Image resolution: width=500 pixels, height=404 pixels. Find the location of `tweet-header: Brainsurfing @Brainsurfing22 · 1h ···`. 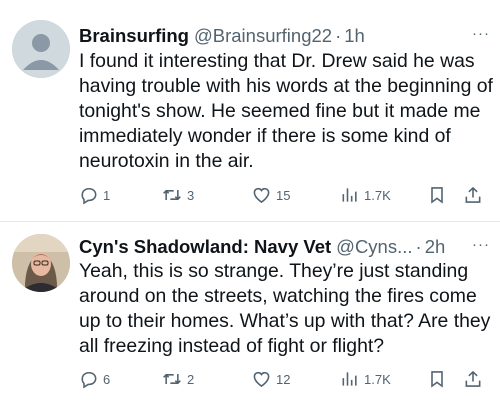

tweet-header: Brainsurfing @Brainsurfing22 · 1h ··· is located at coordinates (284, 36).